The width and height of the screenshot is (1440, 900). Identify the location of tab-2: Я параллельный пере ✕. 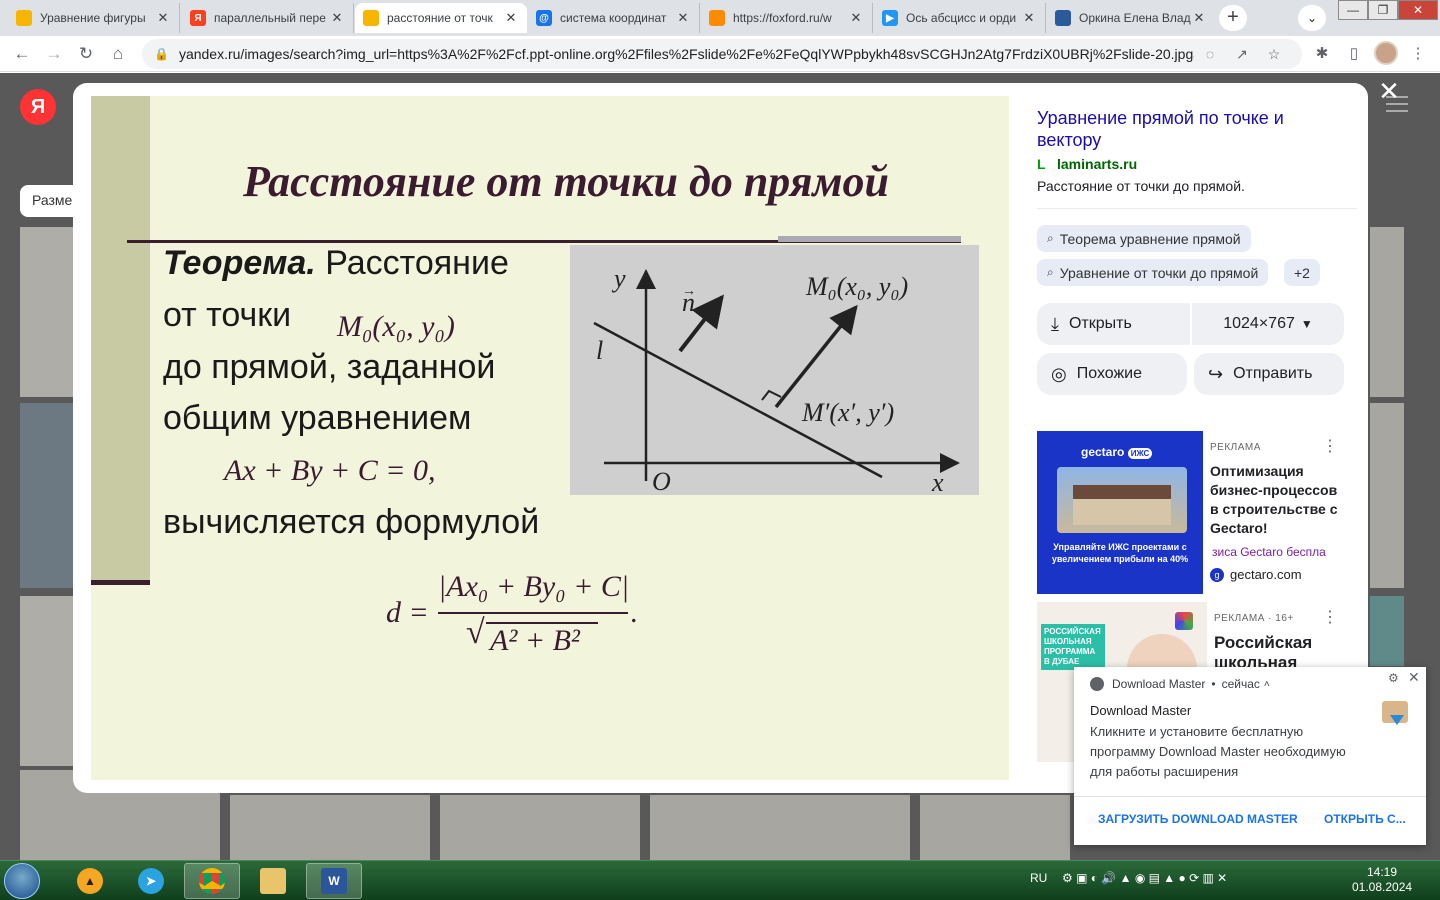
(268, 18).